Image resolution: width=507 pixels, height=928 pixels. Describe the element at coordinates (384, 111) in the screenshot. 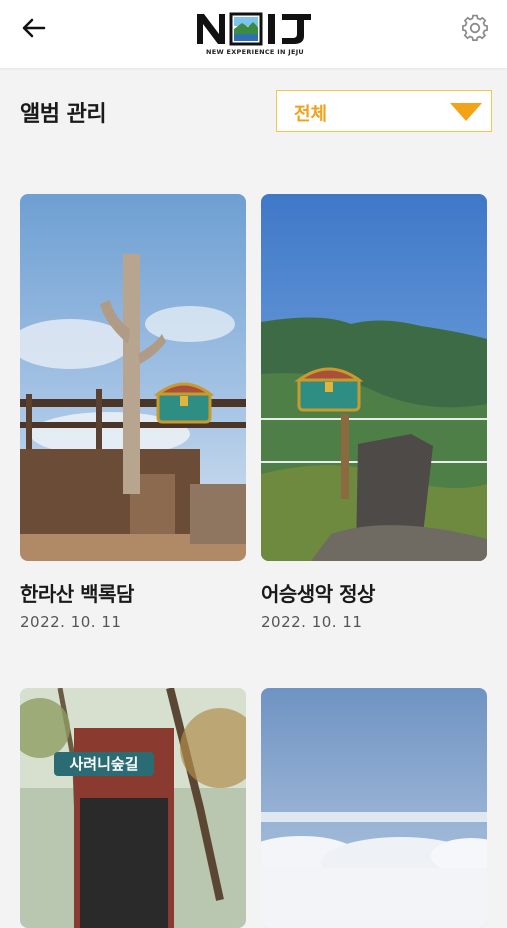

I see `album-filter-dropdown: 전체` at that location.